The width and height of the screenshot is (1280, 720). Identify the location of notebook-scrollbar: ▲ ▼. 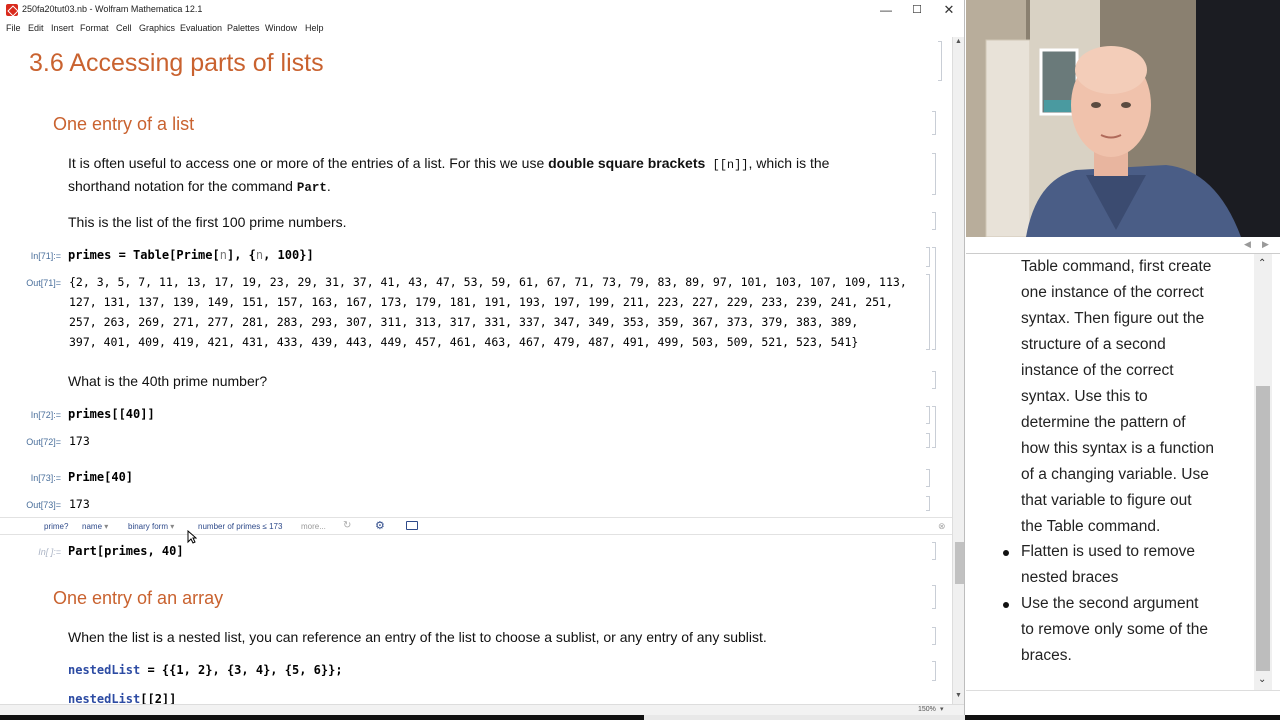
(958, 370).